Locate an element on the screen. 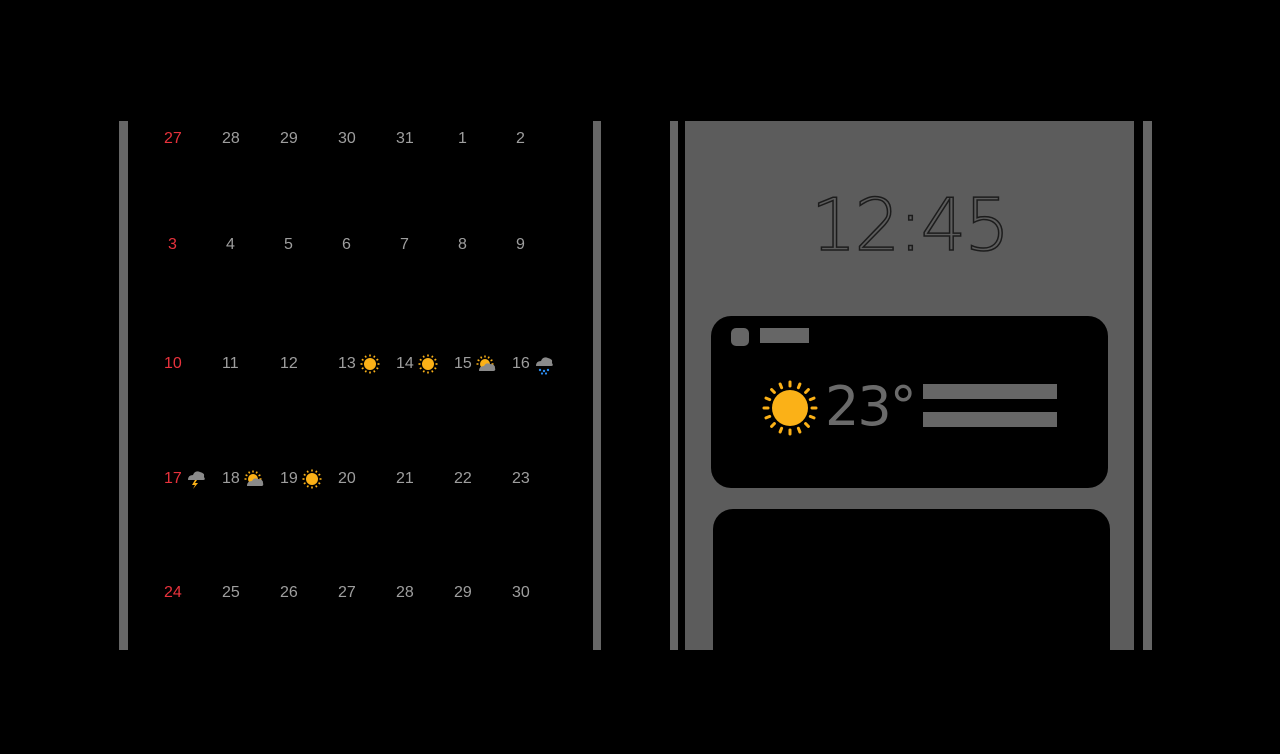 This screenshot has height=754, width=1280. calendar-day-cell: 20 is located at coordinates (347, 479).